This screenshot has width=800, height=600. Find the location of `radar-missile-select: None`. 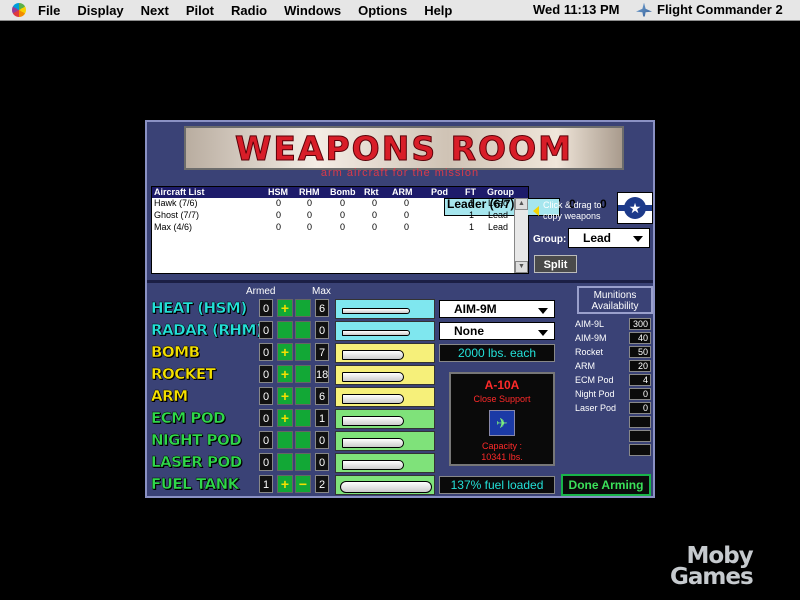

radar-missile-select: None is located at coordinates (497, 331).